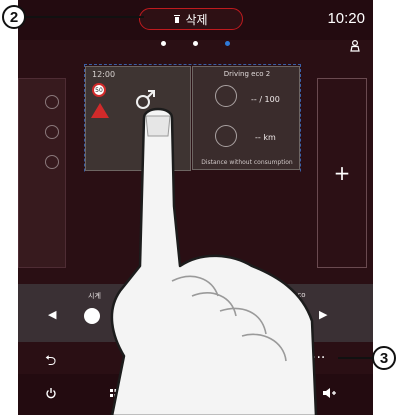 This screenshot has width=399, height=415. What do you see at coordinates (14, 17) in the screenshot?
I see `callout-2: 2` at bounding box center [14, 17].